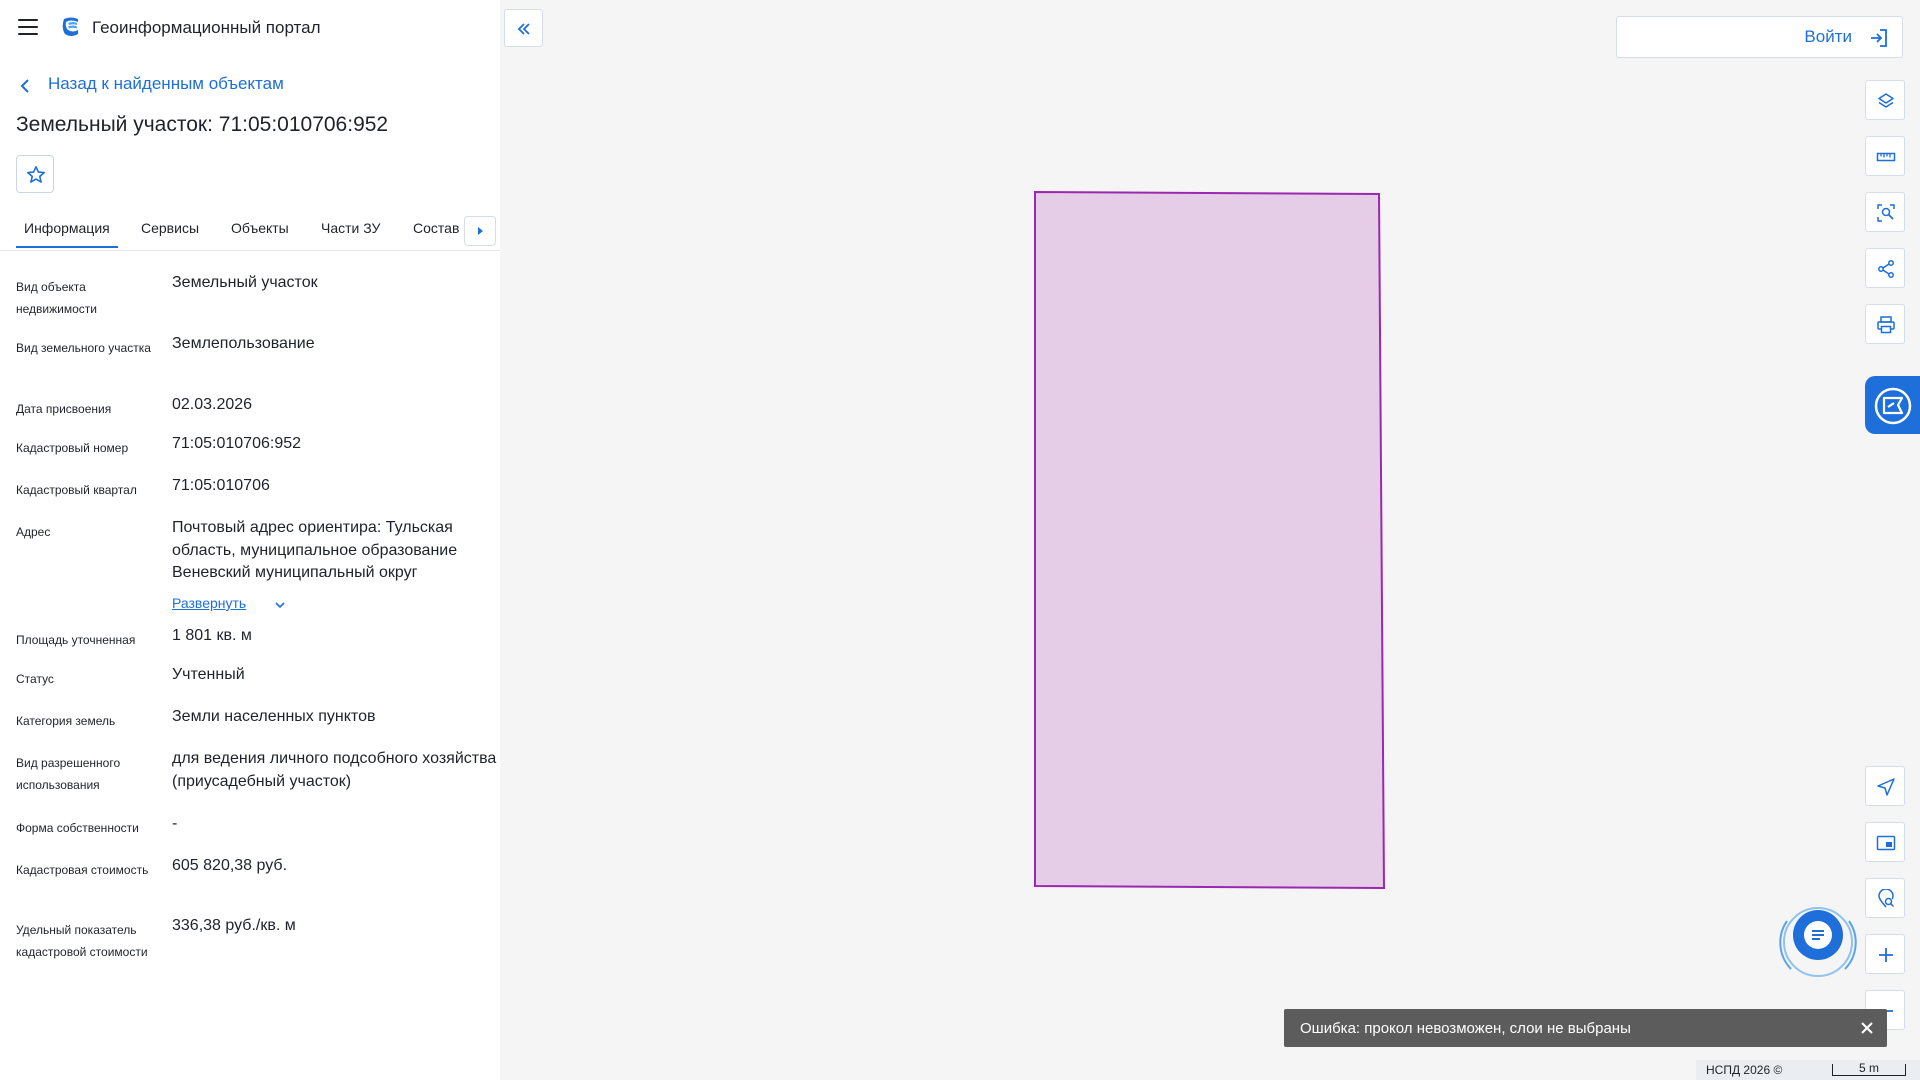 This screenshot has width=1920, height=1080. I want to click on share-button, so click(1885, 268).